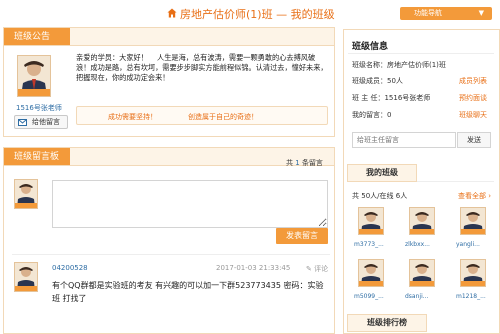  Describe the element at coordinates (370, 47) in the screenshot. I see `class-info-title: 班级信息` at that location.